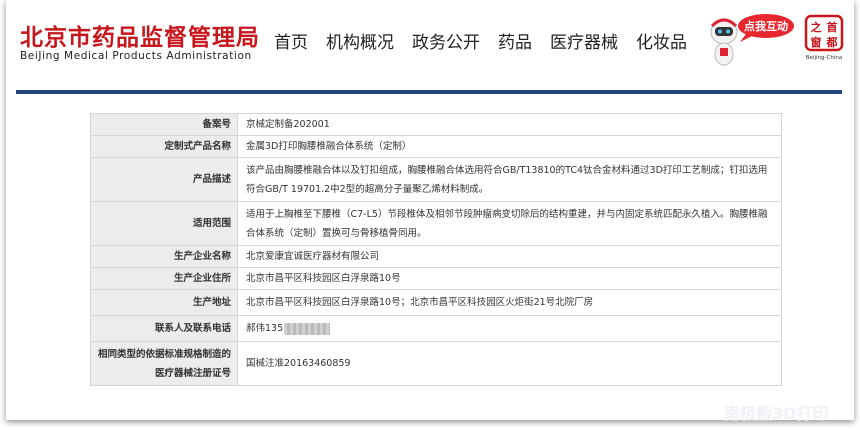 This screenshot has width=860, height=430. What do you see at coordinates (509, 363) in the screenshot?
I see `row-value: 国械注准20163460859` at bounding box center [509, 363].